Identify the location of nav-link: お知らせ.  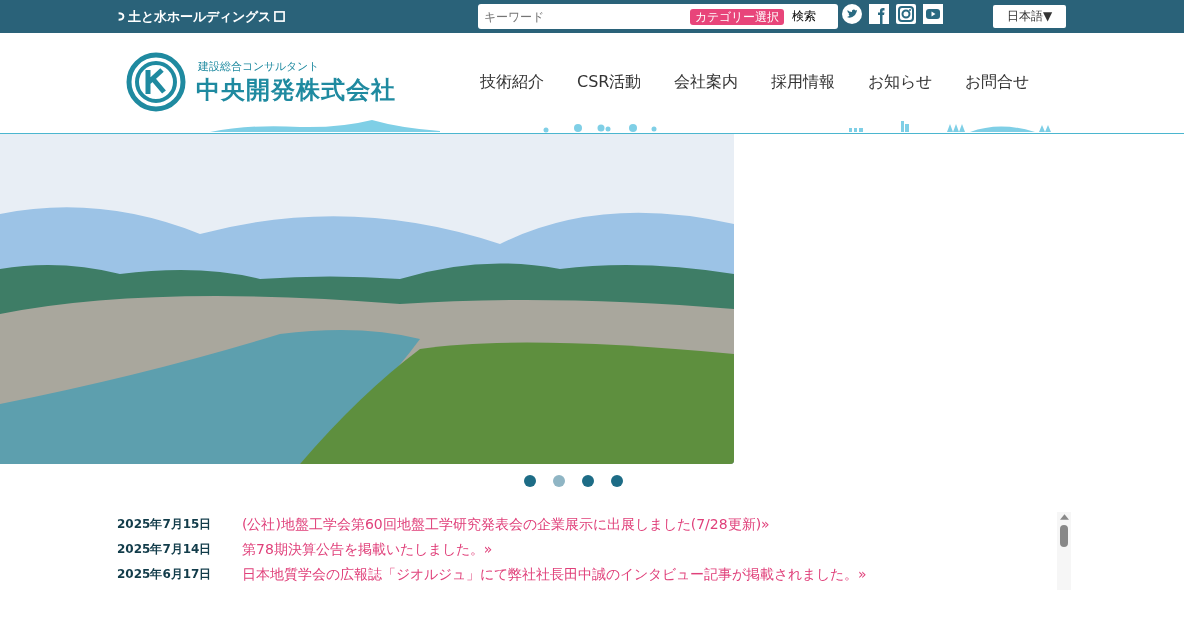
(900, 82).